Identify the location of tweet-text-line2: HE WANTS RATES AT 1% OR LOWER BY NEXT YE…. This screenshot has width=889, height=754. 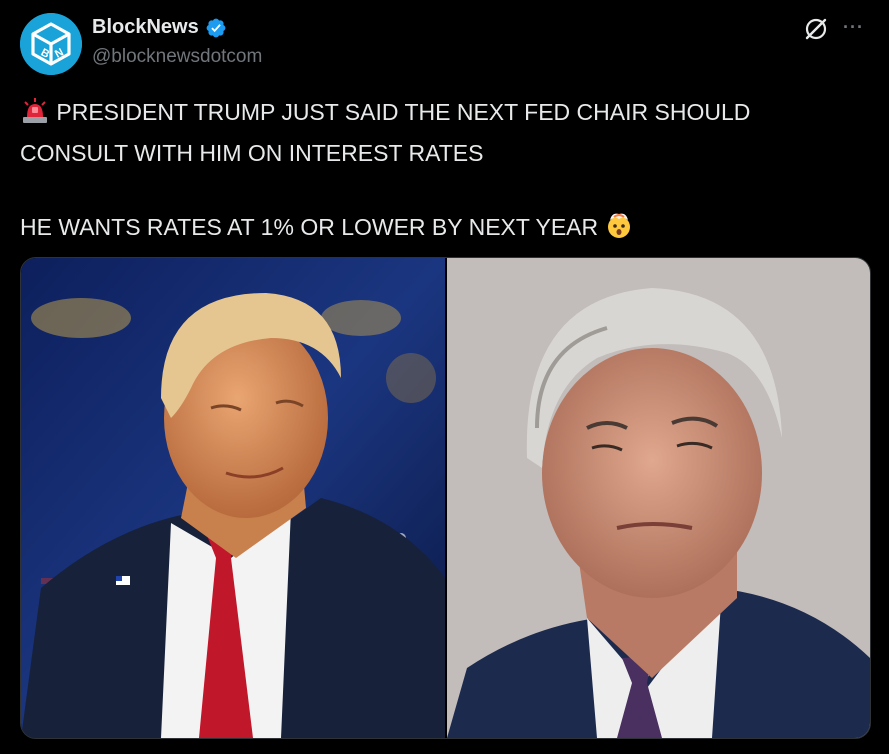
(309, 227).